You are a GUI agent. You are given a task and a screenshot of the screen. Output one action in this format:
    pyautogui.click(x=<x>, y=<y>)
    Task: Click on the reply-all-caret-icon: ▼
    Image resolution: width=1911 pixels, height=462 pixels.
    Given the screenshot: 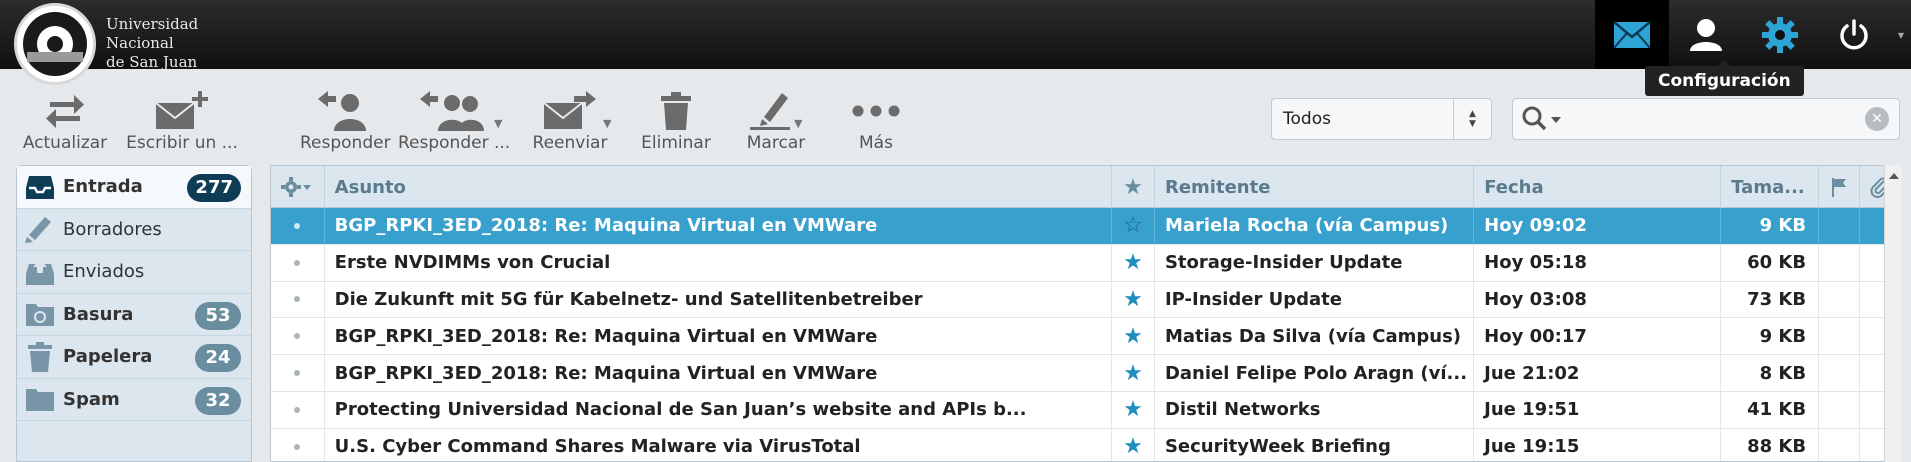 What is the action you would take?
    pyautogui.click(x=498, y=123)
    